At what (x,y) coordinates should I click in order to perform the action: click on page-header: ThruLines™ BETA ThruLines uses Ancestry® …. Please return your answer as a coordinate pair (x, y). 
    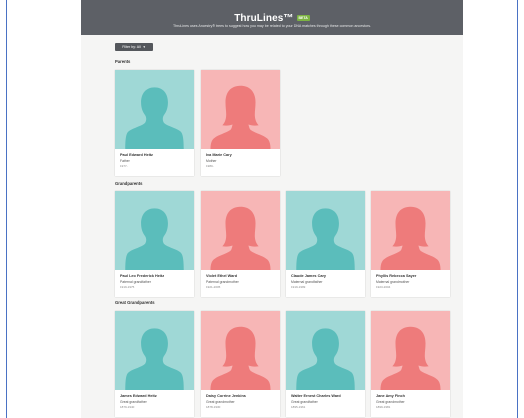
    Looking at the image, I should click on (272, 17).